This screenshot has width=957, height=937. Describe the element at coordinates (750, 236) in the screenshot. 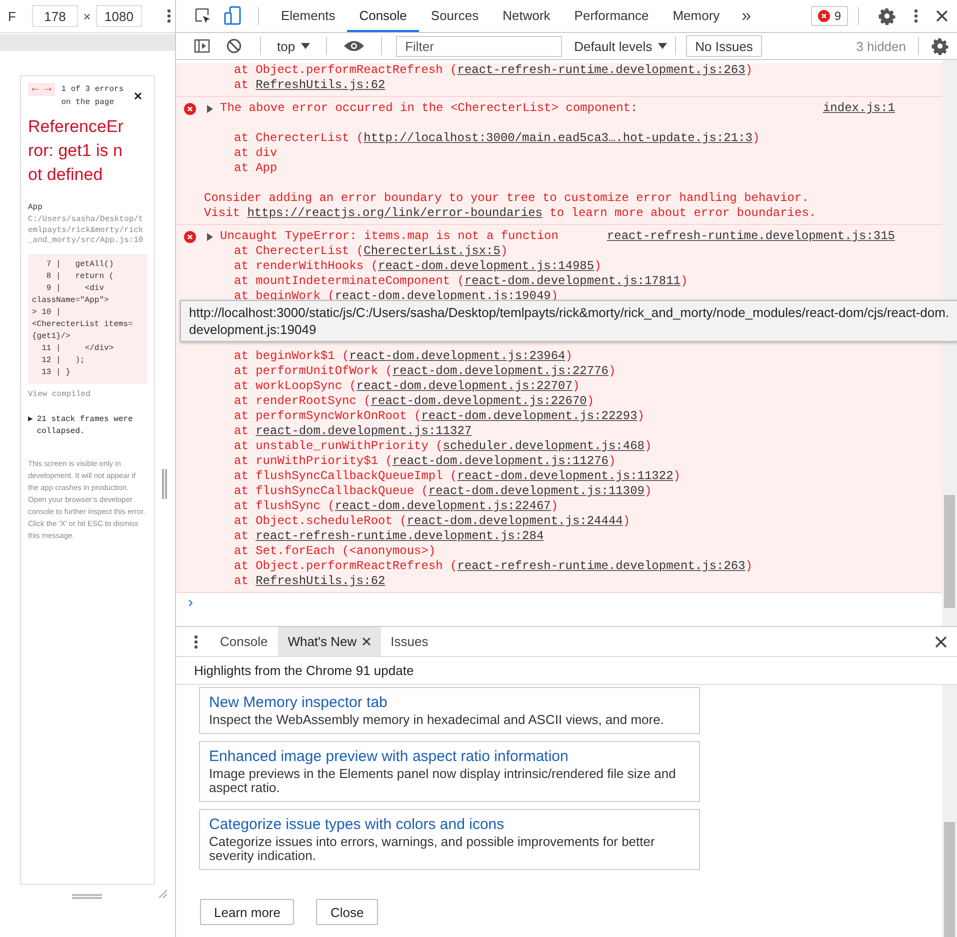

I see `source-link: react-refresh-runtime.development.js:315` at that location.